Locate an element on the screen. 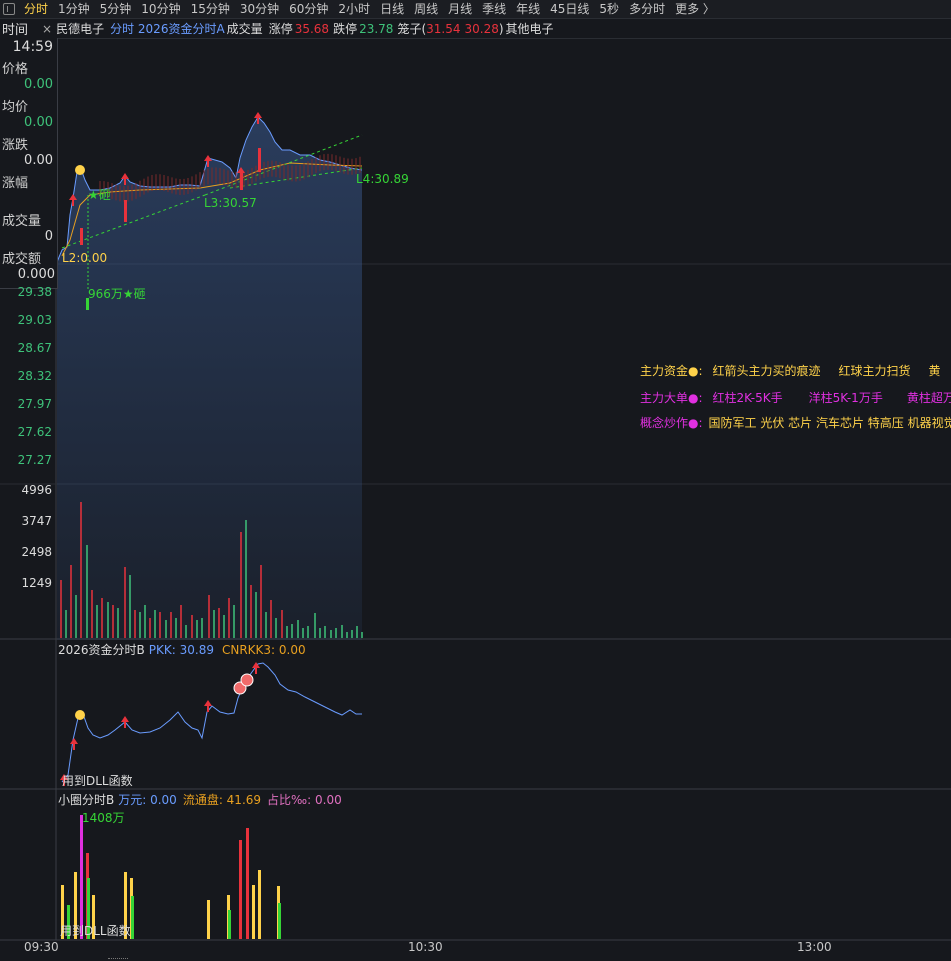 This screenshot has height=961, width=951. limit-up-label: 涨停 is located at coordinates (280, 29).